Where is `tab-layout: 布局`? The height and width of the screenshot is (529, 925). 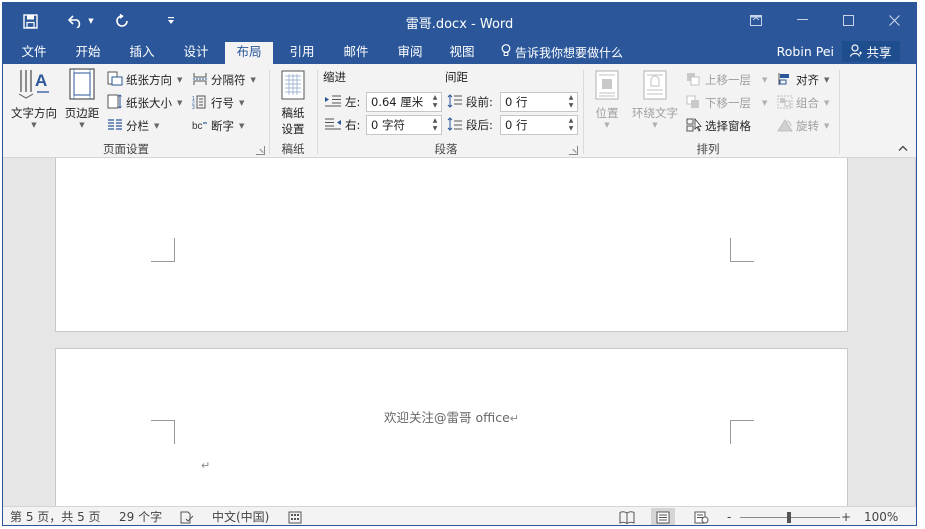
tab-layout: 布局 is located at coordinates (249, 53).